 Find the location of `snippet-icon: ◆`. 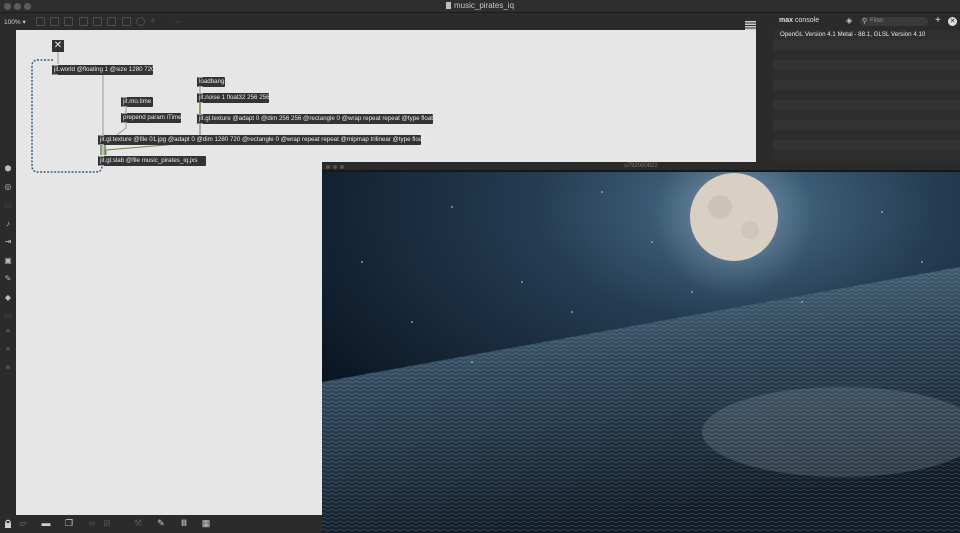

snippet-icon: ◆ is located at coordinates (8, 298).